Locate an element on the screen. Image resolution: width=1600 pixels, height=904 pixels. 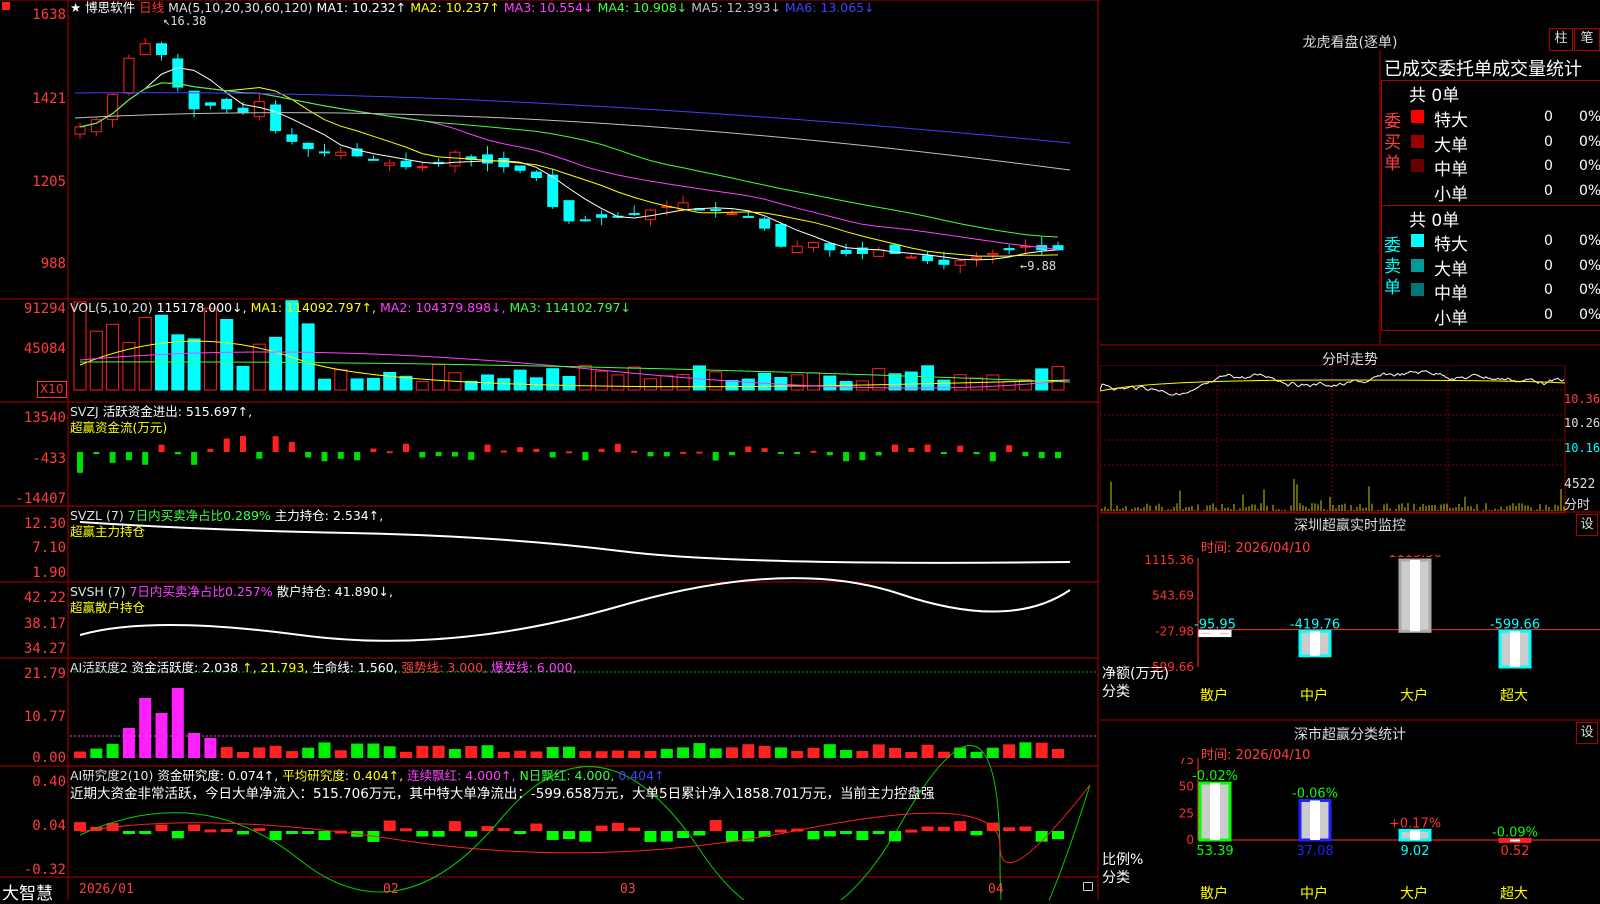
ai-active-y-label: 10.77 is located at coordinates (44, 717).